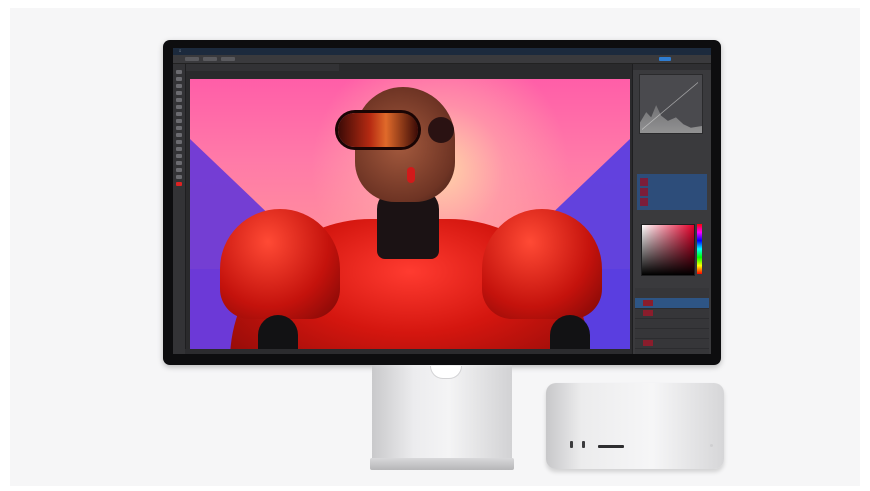 The width and height of the screenshot is (870, 491). I want to click on garment-shoulder-left, so click(280, 264).